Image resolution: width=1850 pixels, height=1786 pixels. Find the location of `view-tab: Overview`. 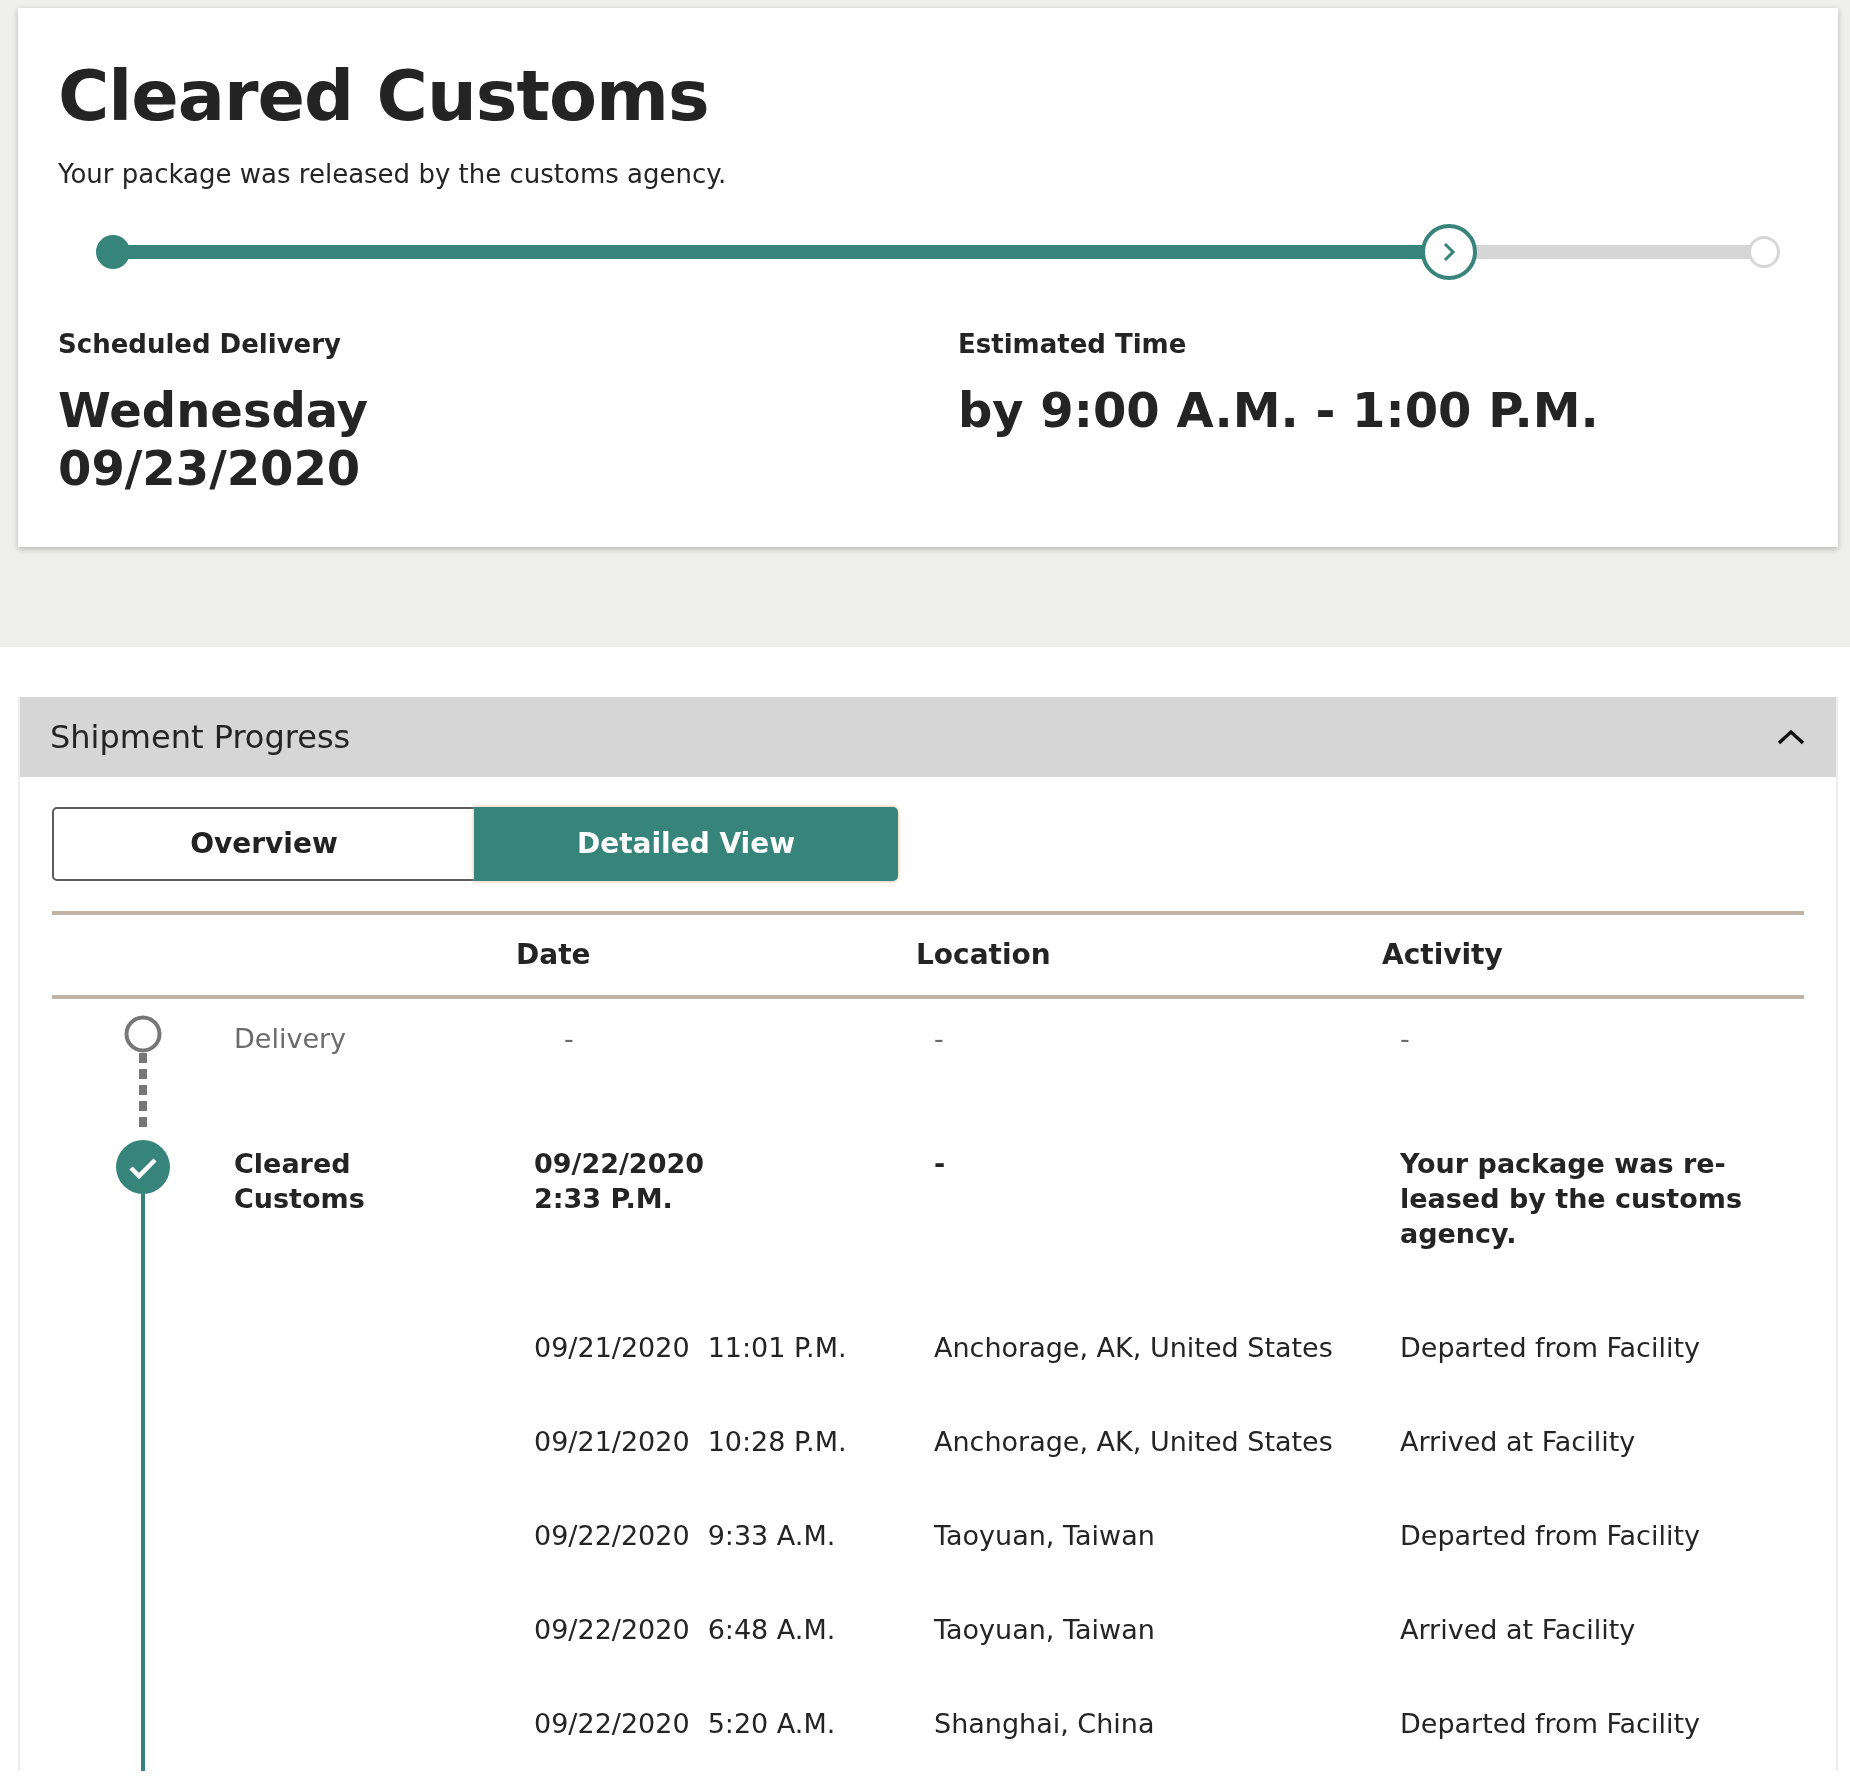

view-tab: Overview is located at coordinates (264, 844).